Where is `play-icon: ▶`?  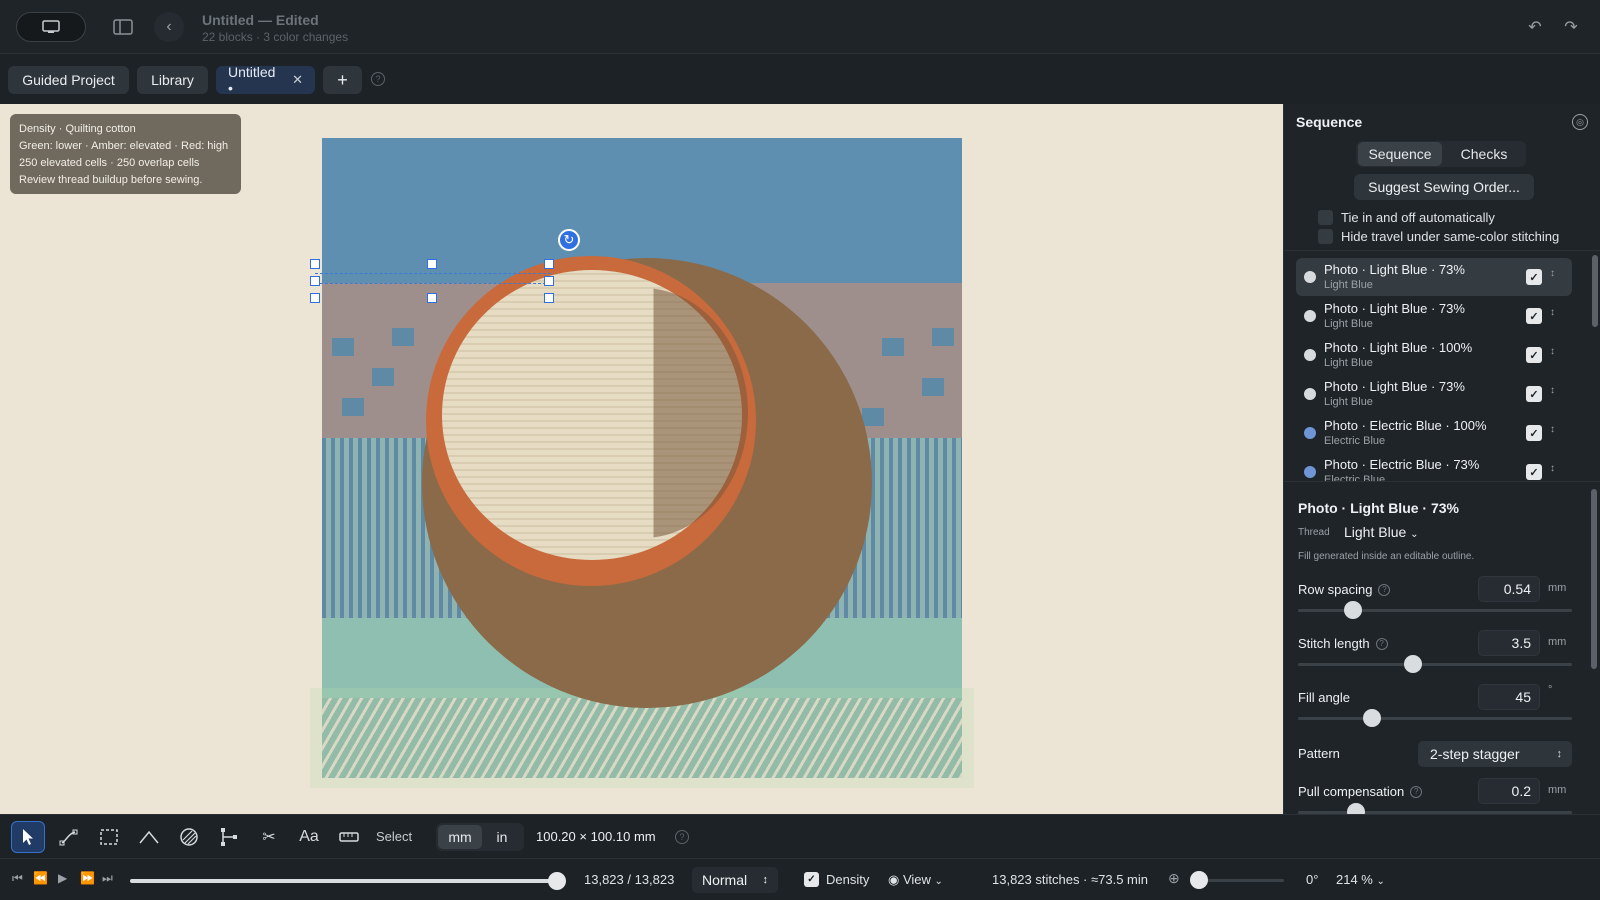 play-icon: ▶ is located at coordinates (62, 878).